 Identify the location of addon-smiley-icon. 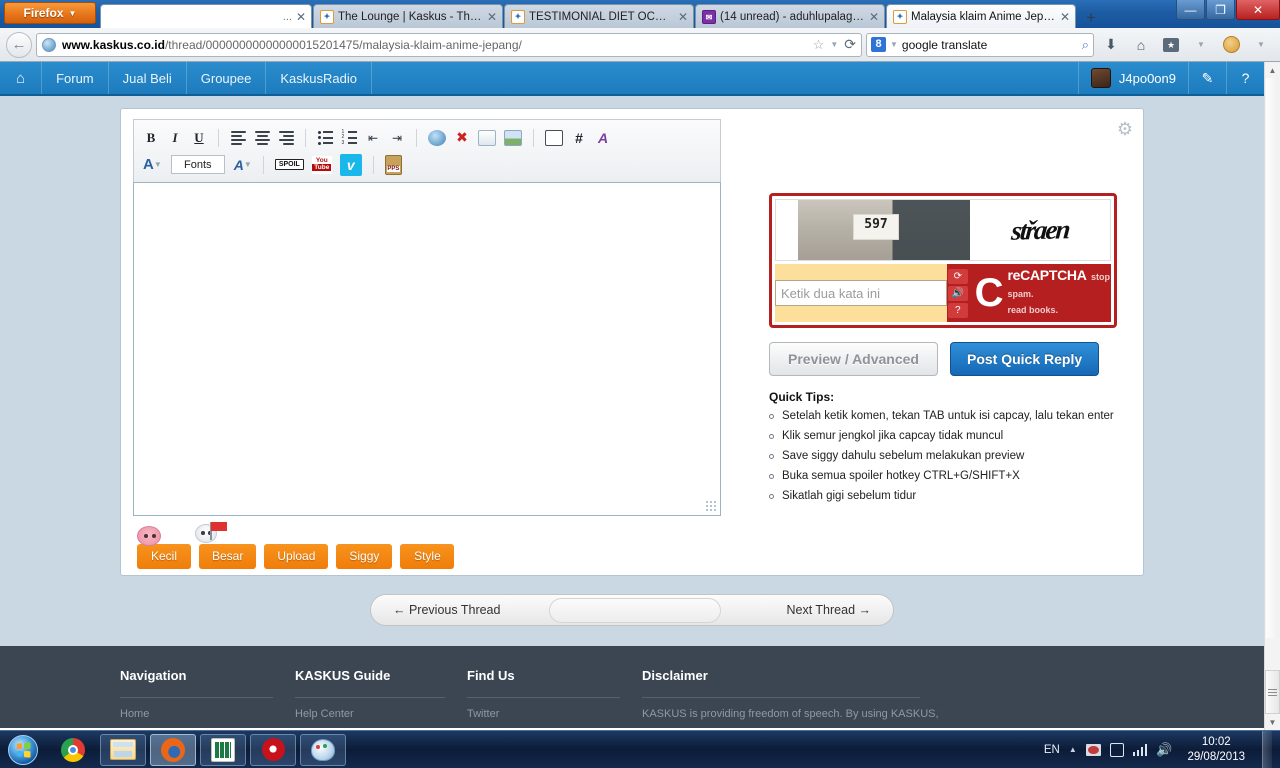
(1231, 45).